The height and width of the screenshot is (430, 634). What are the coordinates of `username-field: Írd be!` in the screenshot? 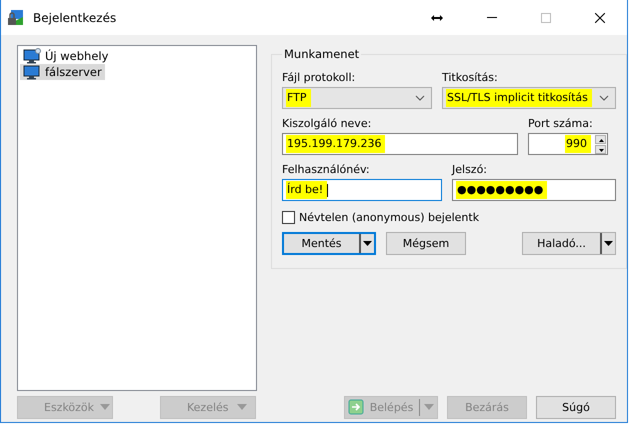 It's located at (362, 190).